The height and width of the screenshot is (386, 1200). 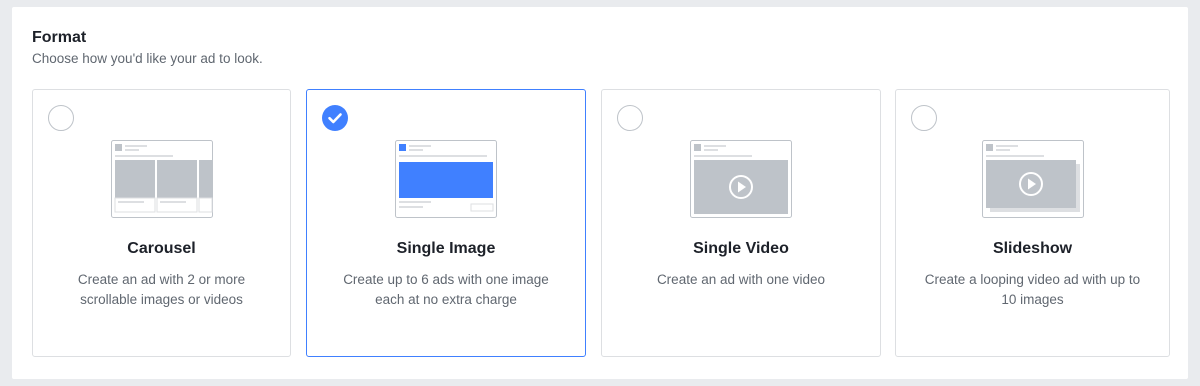 I want to click on section-subtitle: Choose how you'd like your ad to look., so click(x=147, y=58).